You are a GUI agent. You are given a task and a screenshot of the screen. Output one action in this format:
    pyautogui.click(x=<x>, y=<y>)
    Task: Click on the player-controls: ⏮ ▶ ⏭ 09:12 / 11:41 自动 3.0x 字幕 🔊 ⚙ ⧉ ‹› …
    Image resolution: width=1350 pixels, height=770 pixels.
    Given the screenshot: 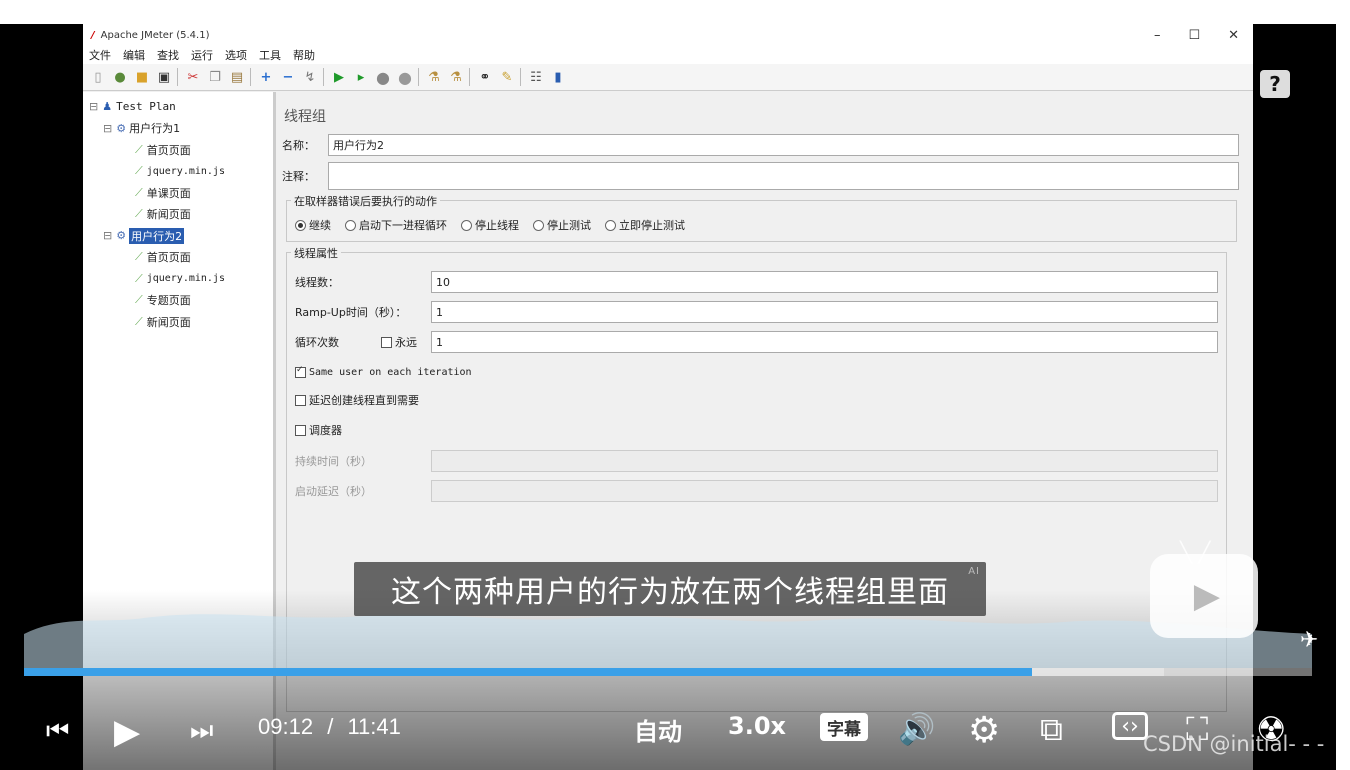 What is the action you would take?
    pyautogui.click(x=668, y=729)
    